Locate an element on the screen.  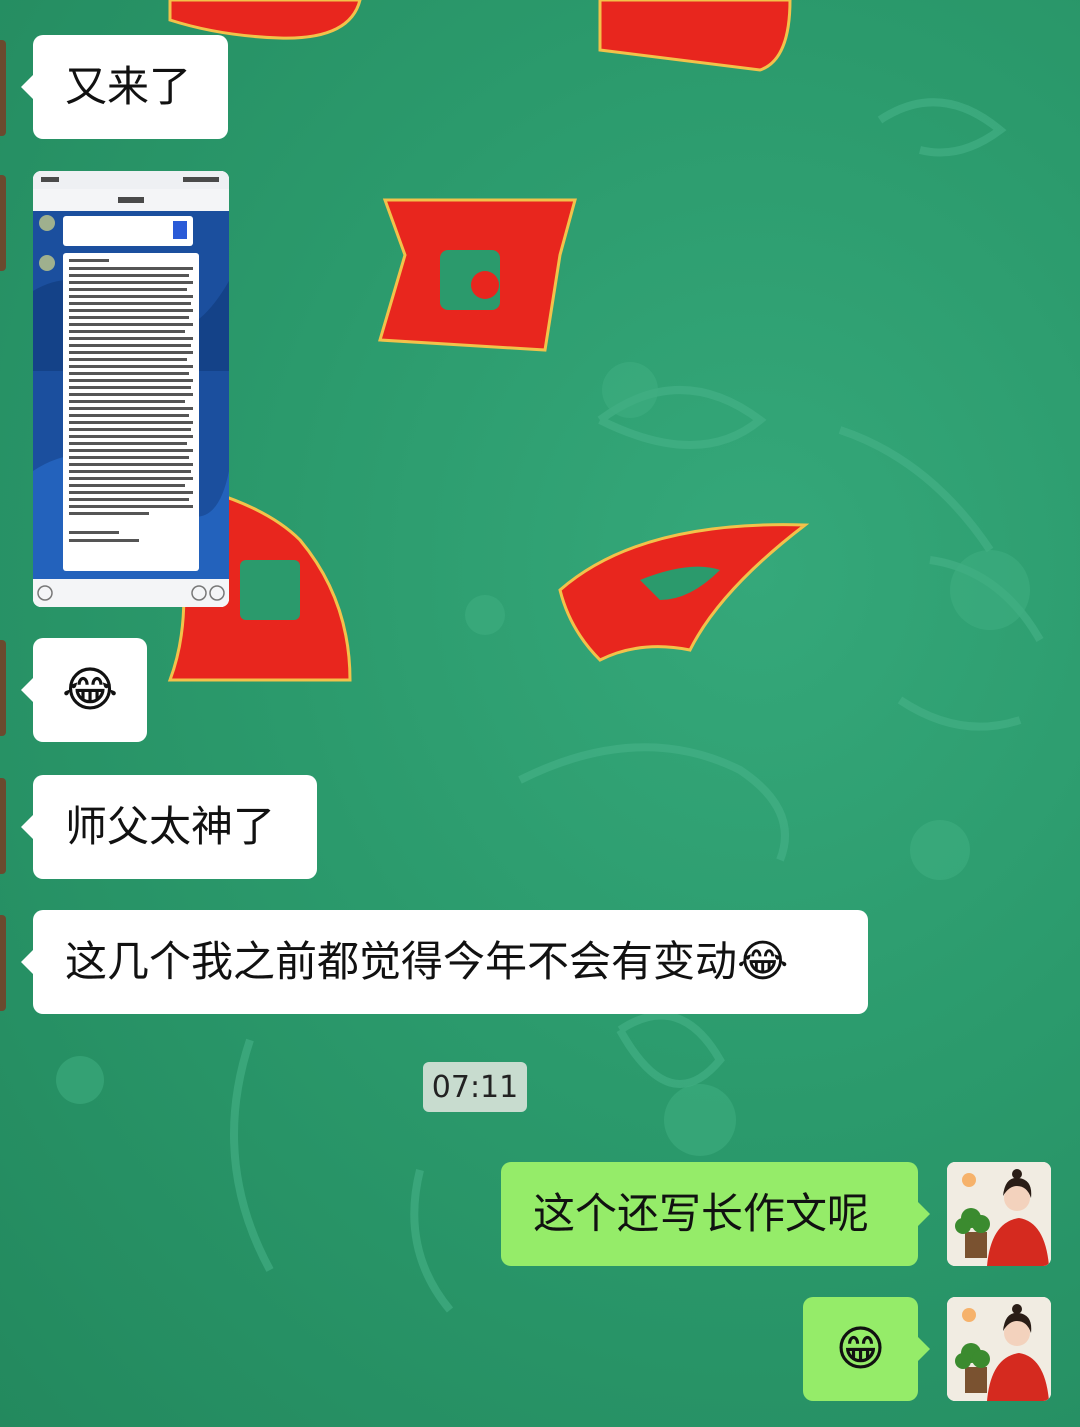
message-bubble-received: 又来了 is located at coordinates (124, 87).